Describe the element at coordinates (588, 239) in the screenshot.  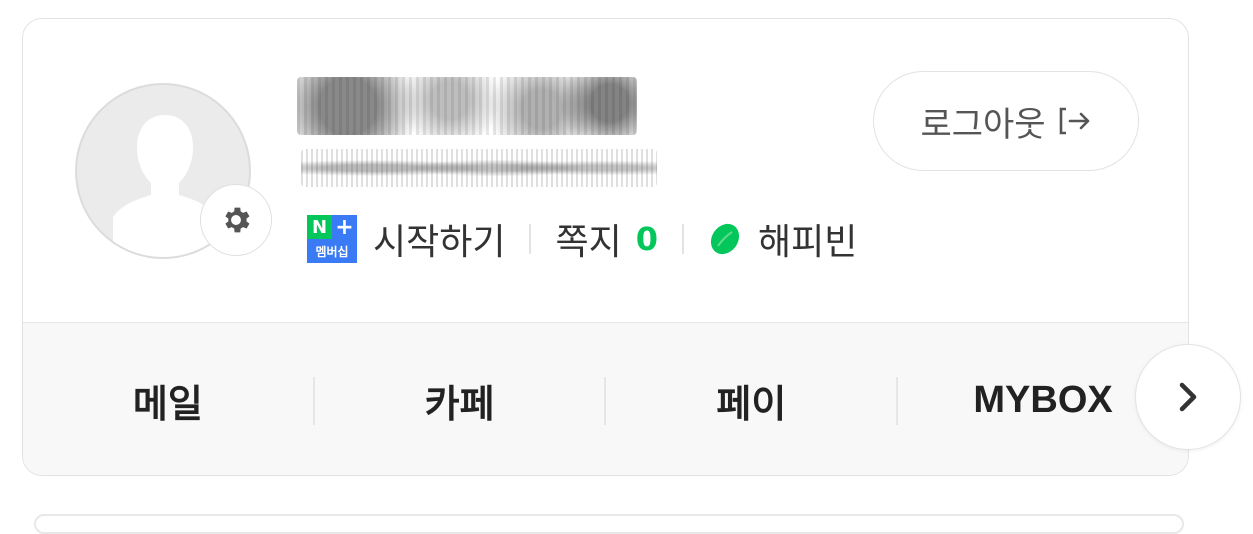
I see `note-link: 쪽지` at that location.